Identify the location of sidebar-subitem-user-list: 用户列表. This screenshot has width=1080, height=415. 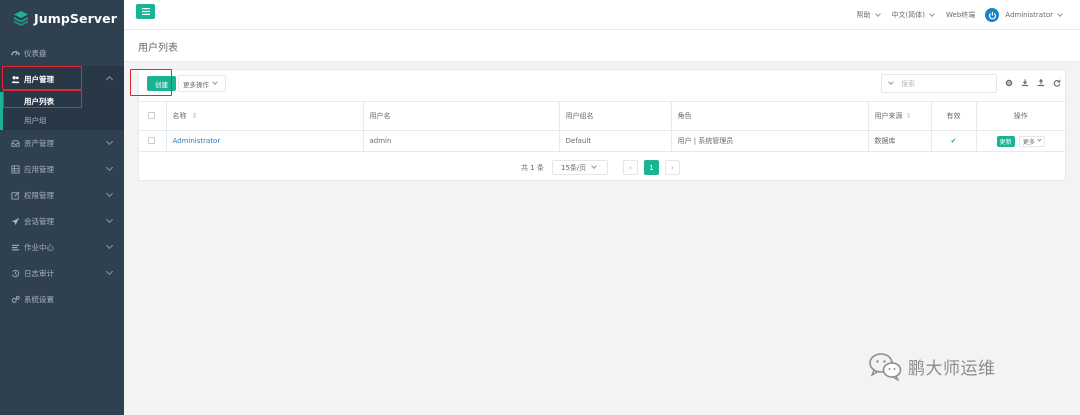
(63, 101).